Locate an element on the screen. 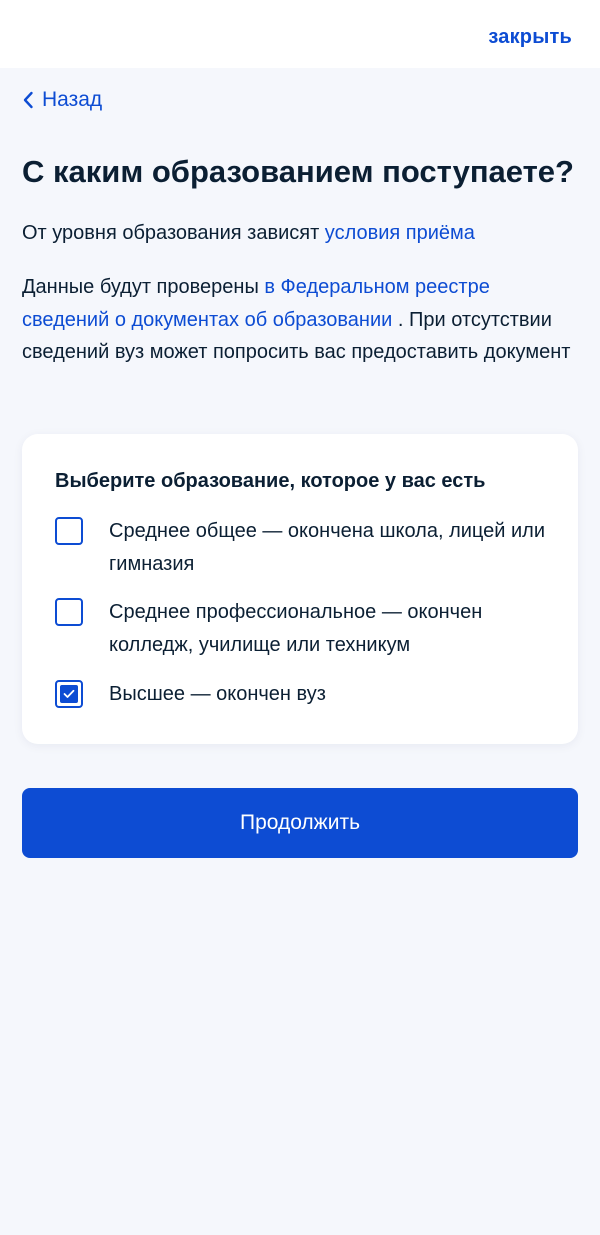 Image resolution: width=600 pixels, height=1235 pixels. education-question: Выберите образование, которое у вас есть is located at coordinates (270, 481).